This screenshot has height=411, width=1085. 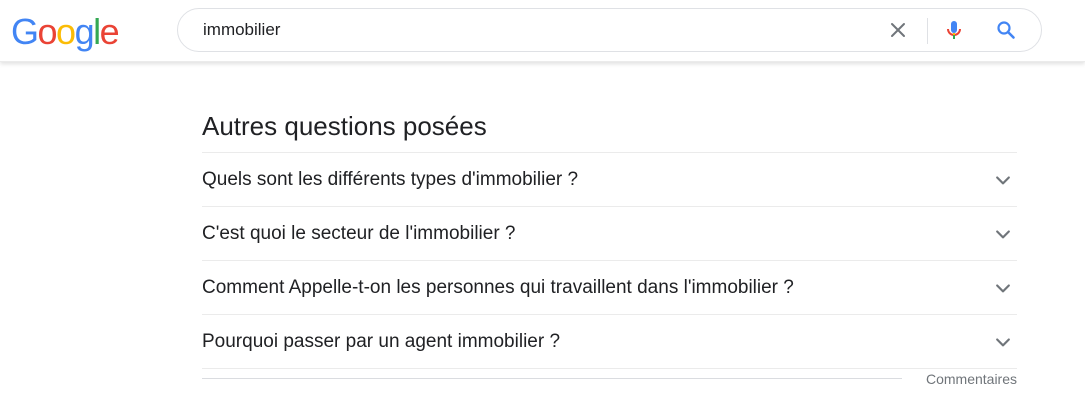 I want to click on logo-letter-o1: o, so click(x=47, y=31).